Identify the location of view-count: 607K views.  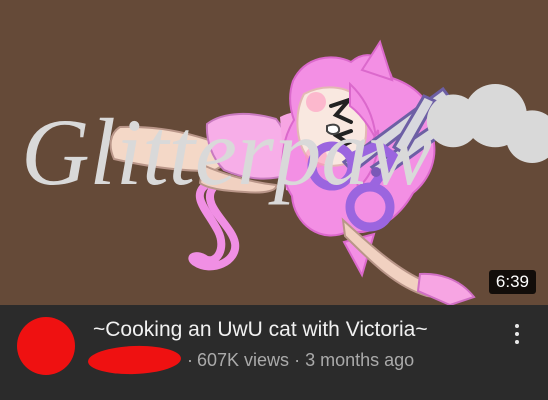
(243, 359).